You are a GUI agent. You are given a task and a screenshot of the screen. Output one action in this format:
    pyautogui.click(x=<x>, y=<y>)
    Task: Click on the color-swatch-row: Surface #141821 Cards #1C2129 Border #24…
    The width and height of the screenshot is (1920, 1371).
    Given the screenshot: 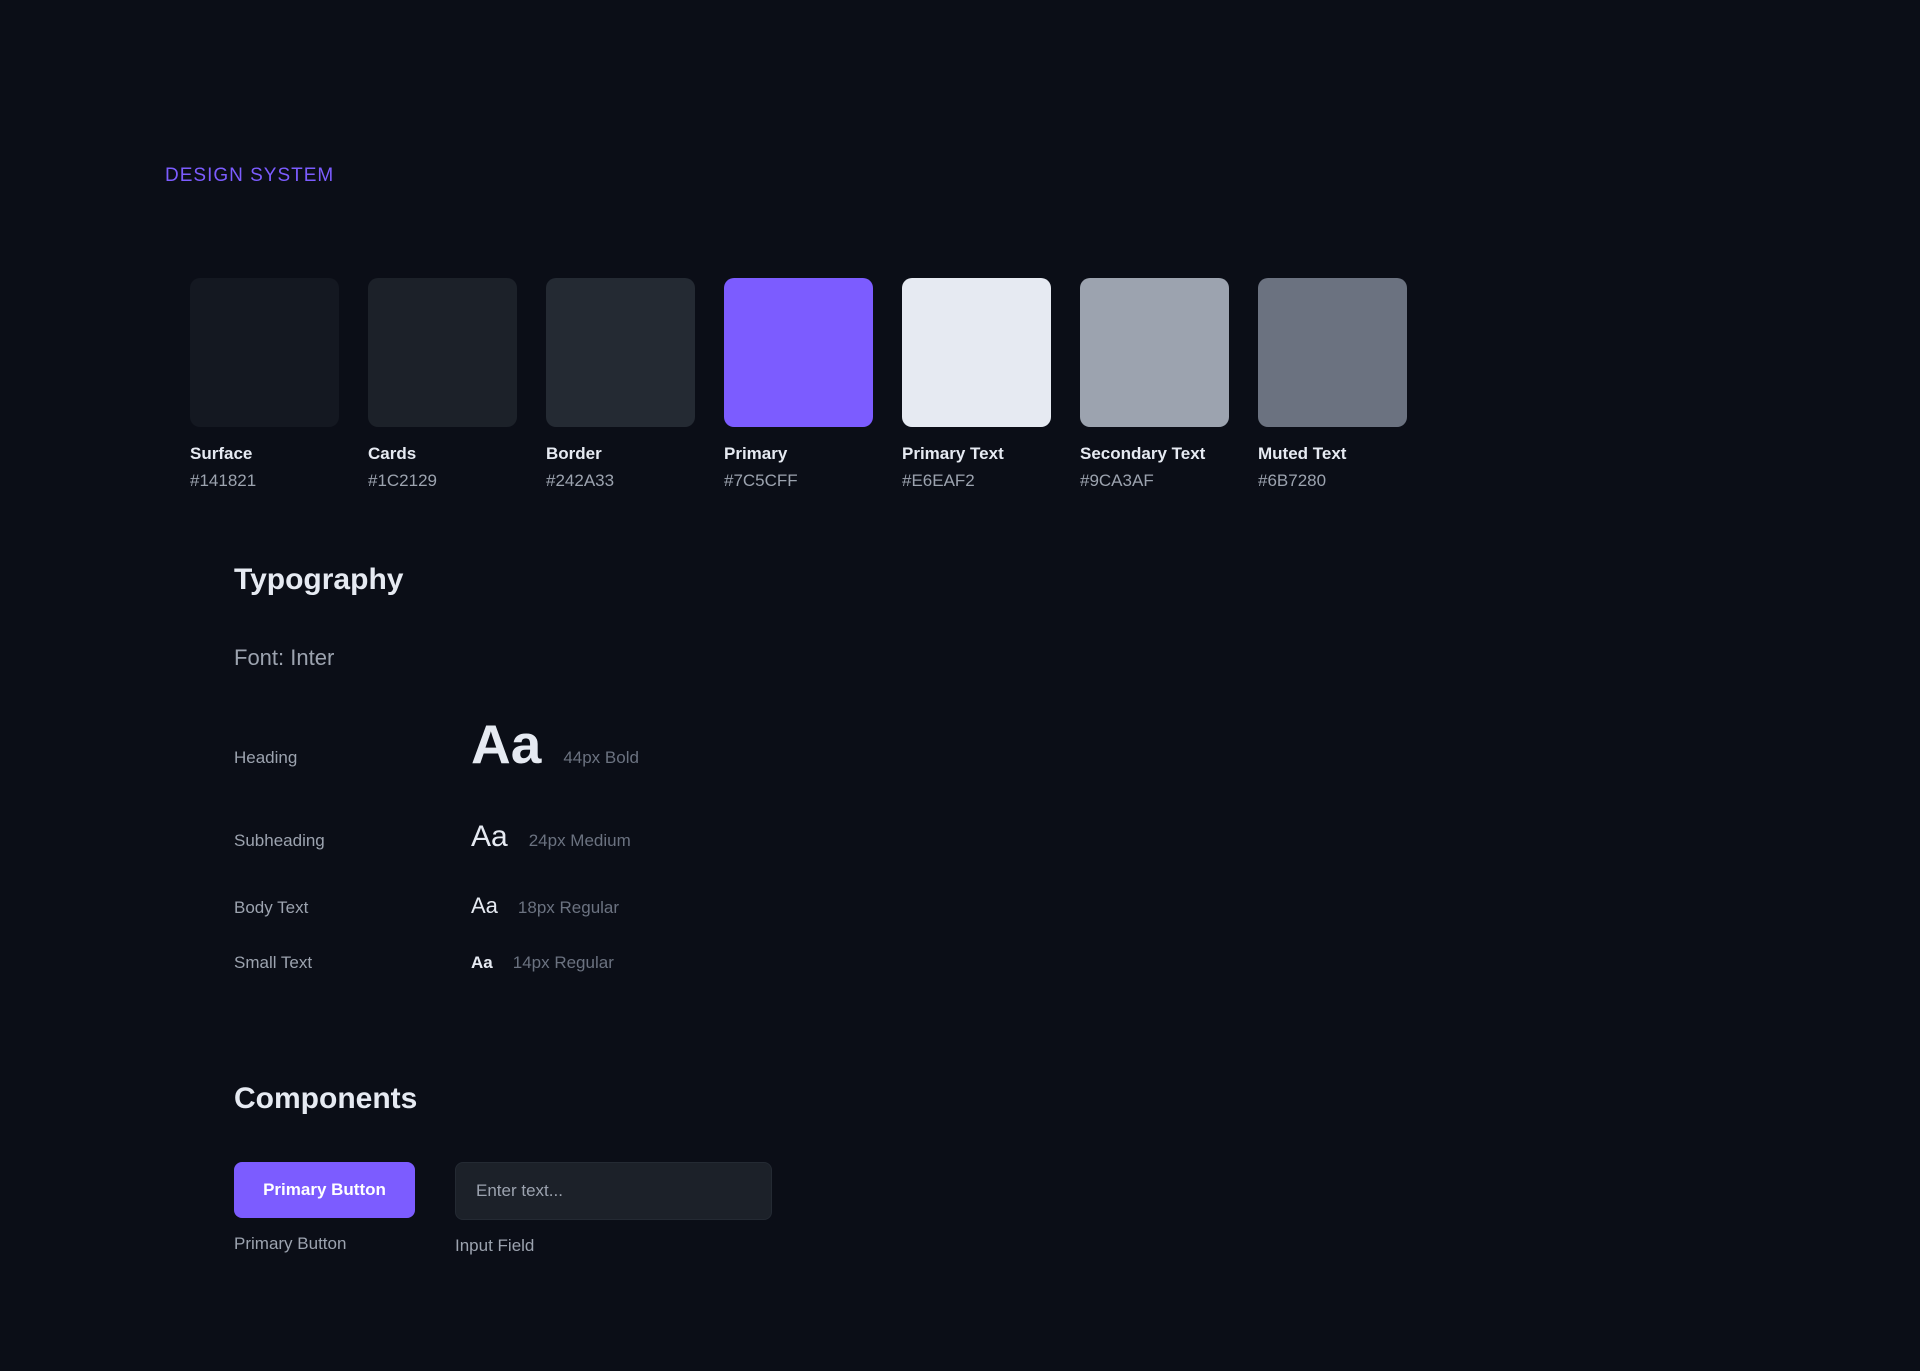 What is the action you would take?
    pyautogui.click(x=798, y=384)
    